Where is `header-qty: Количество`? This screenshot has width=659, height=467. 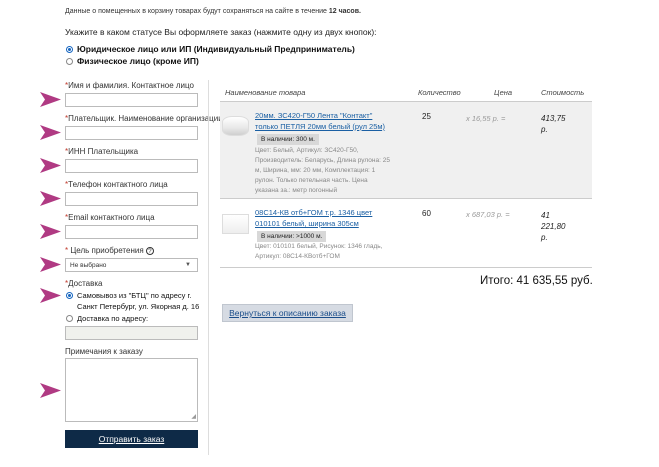
header-qty: Количество is located at coordinates (439, 92).